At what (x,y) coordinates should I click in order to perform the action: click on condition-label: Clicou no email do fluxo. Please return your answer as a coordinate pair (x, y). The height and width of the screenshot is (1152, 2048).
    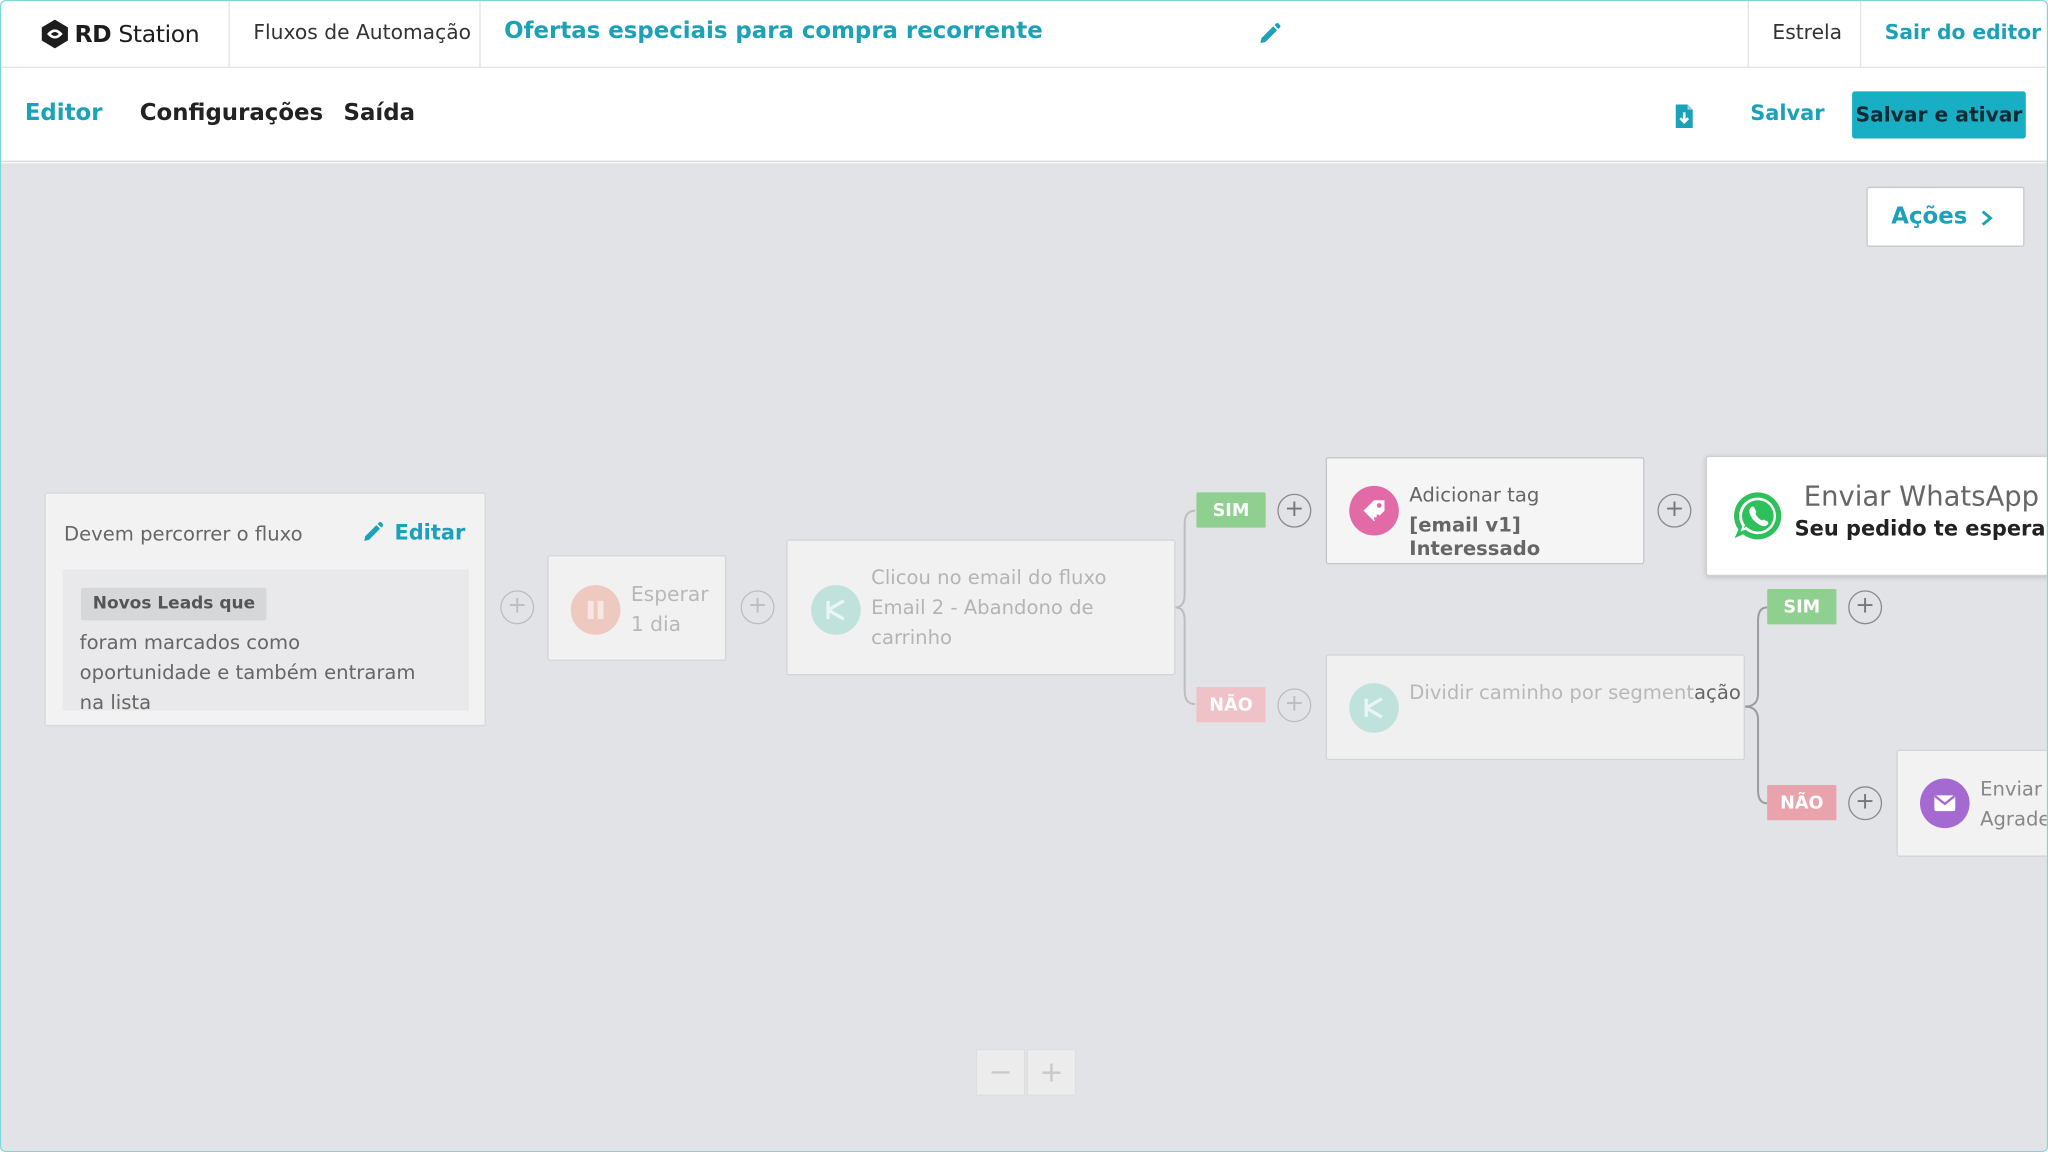
    Looking at the image, I should click on (989, 577).